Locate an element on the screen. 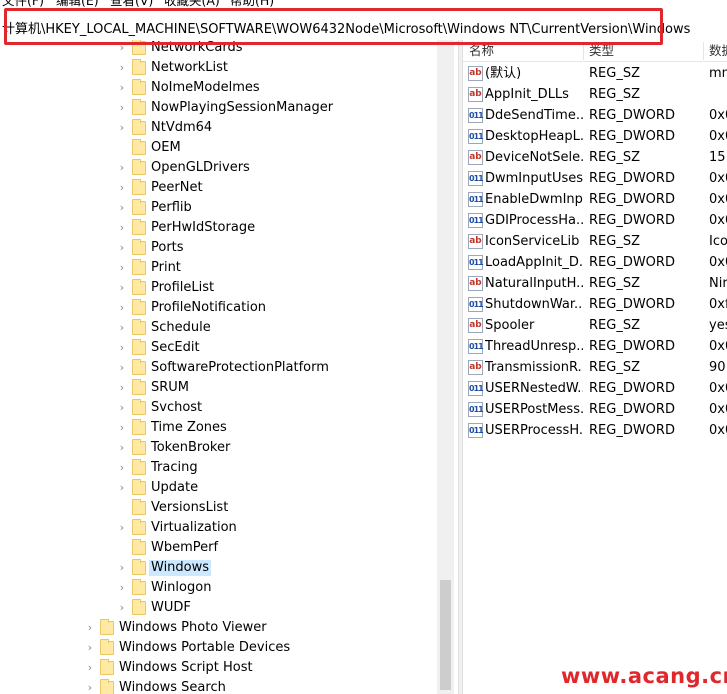  tree-item-label: NowPlayingSessionManager is located at coordinates (242, 108).